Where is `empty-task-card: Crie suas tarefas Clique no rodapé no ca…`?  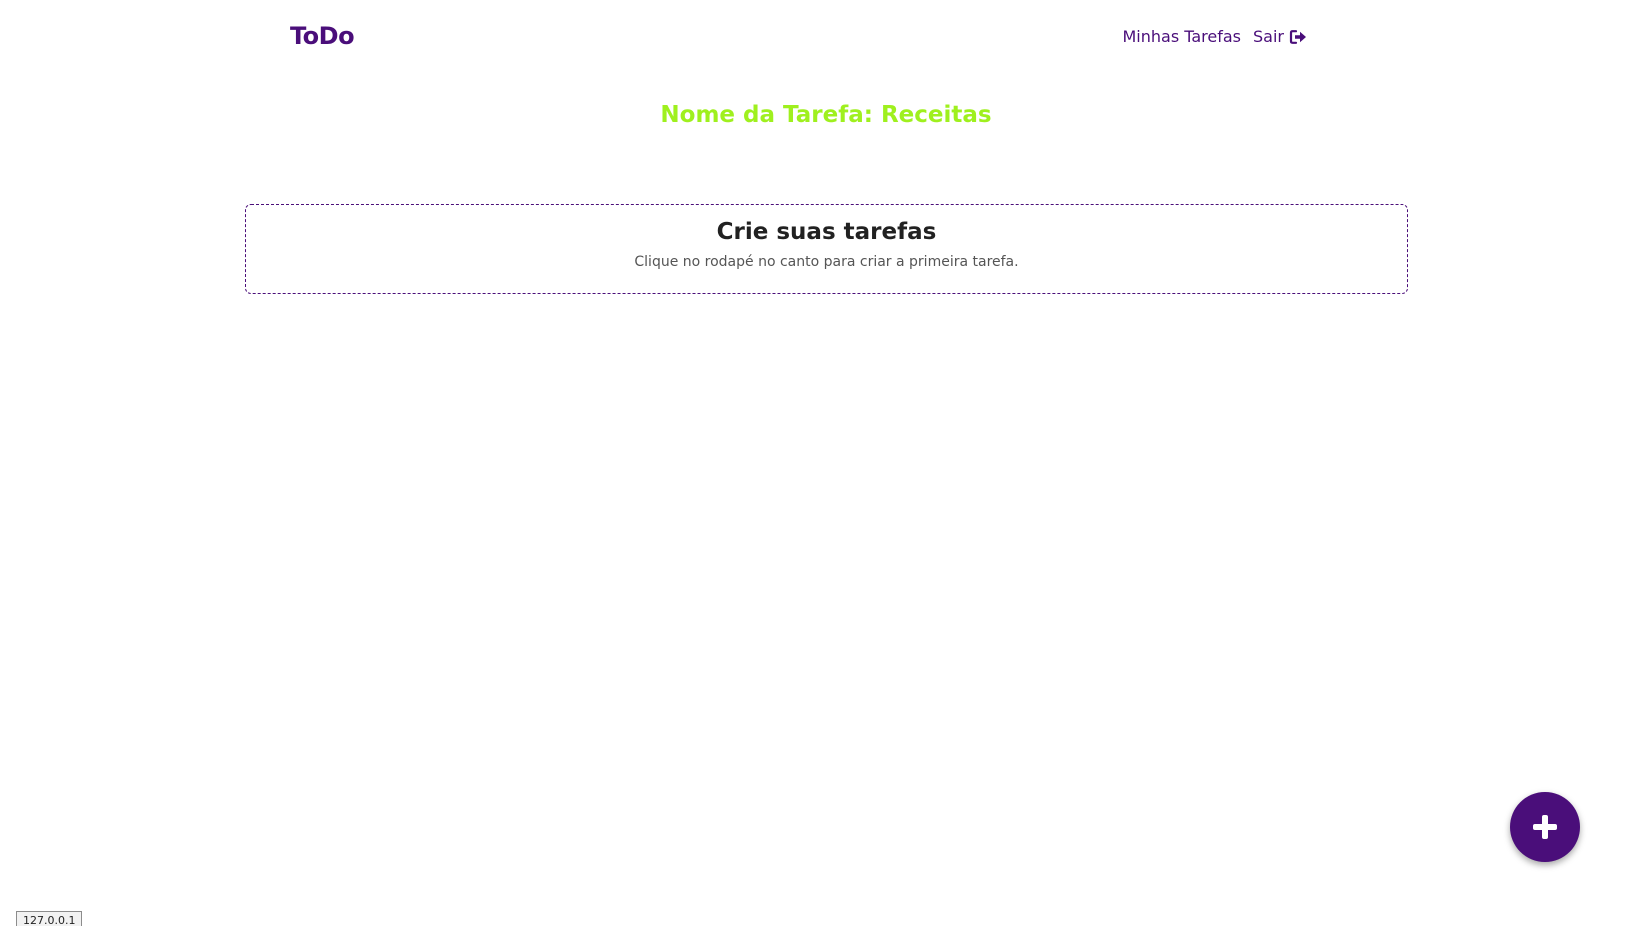 empty-task-card: Crie suas tarefas Clique no rodapé no ca… is located at coordinates (826, 249).